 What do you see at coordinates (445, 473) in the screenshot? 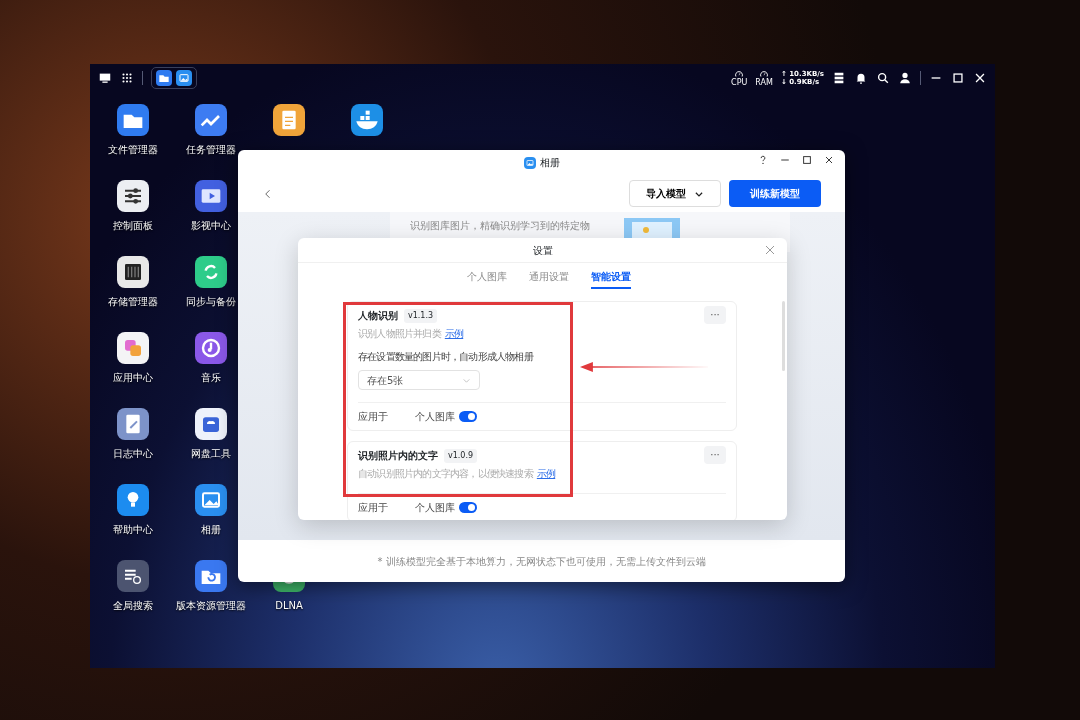
I see `feature-description: 自动识别照片内的文字内容，以便快速搜索` at bounding box center [445, 473].